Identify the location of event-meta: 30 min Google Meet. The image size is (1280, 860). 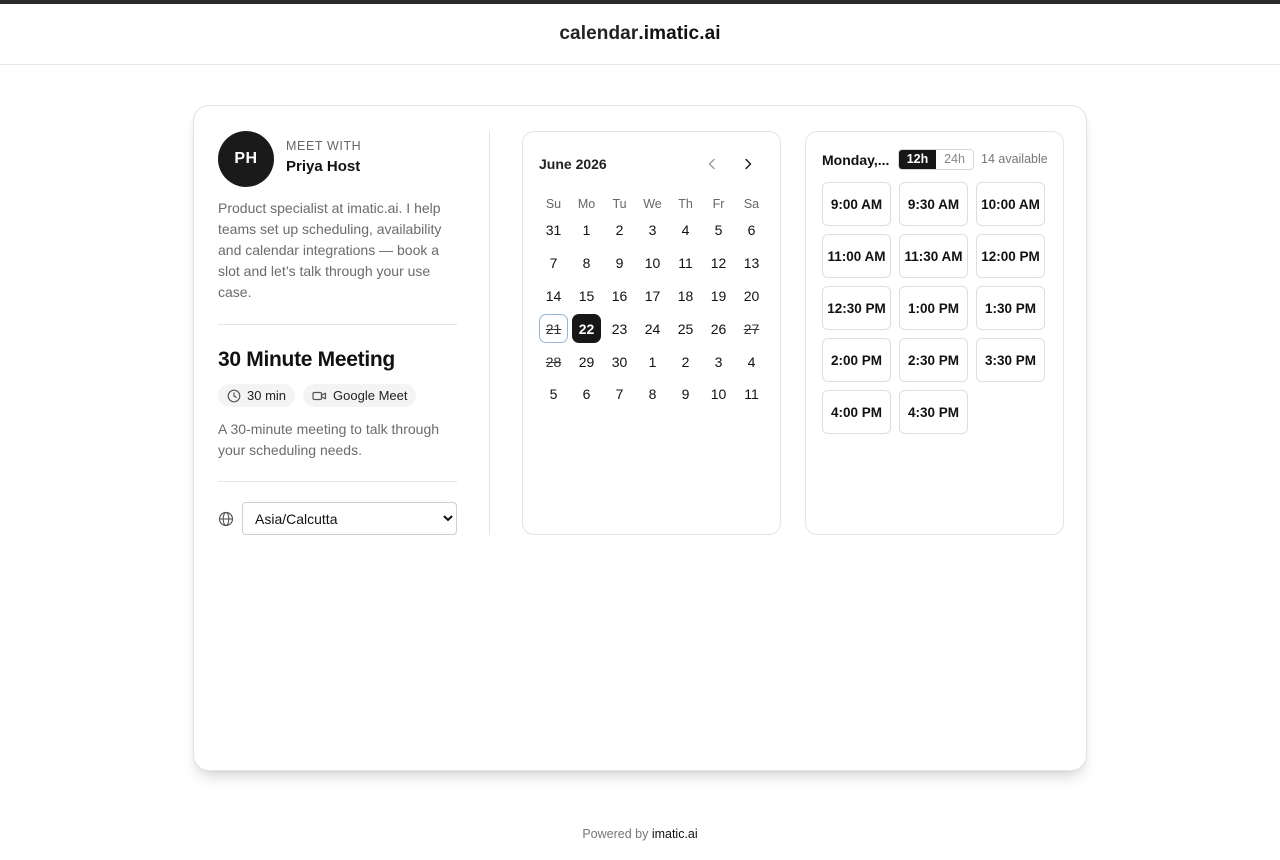
(317, 395).